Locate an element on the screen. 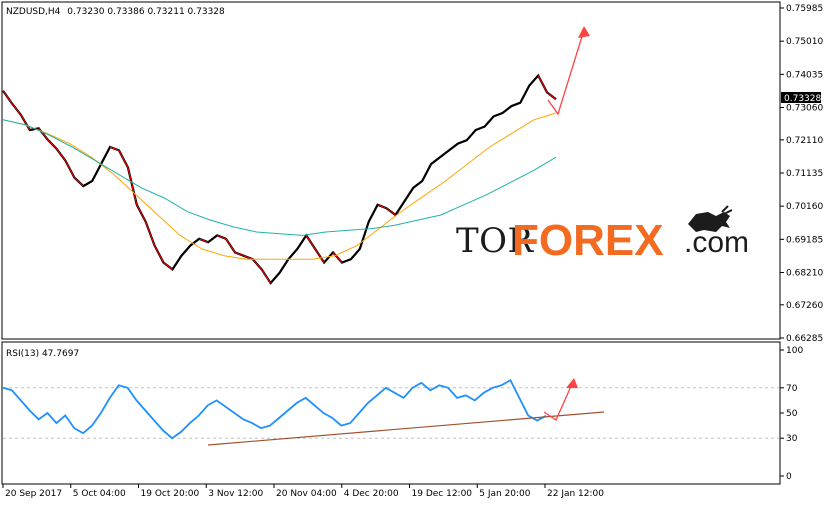  ohlc-values: 0.73230 0.73386 0.73211 0.73328 is located at coordinates (146, 12).